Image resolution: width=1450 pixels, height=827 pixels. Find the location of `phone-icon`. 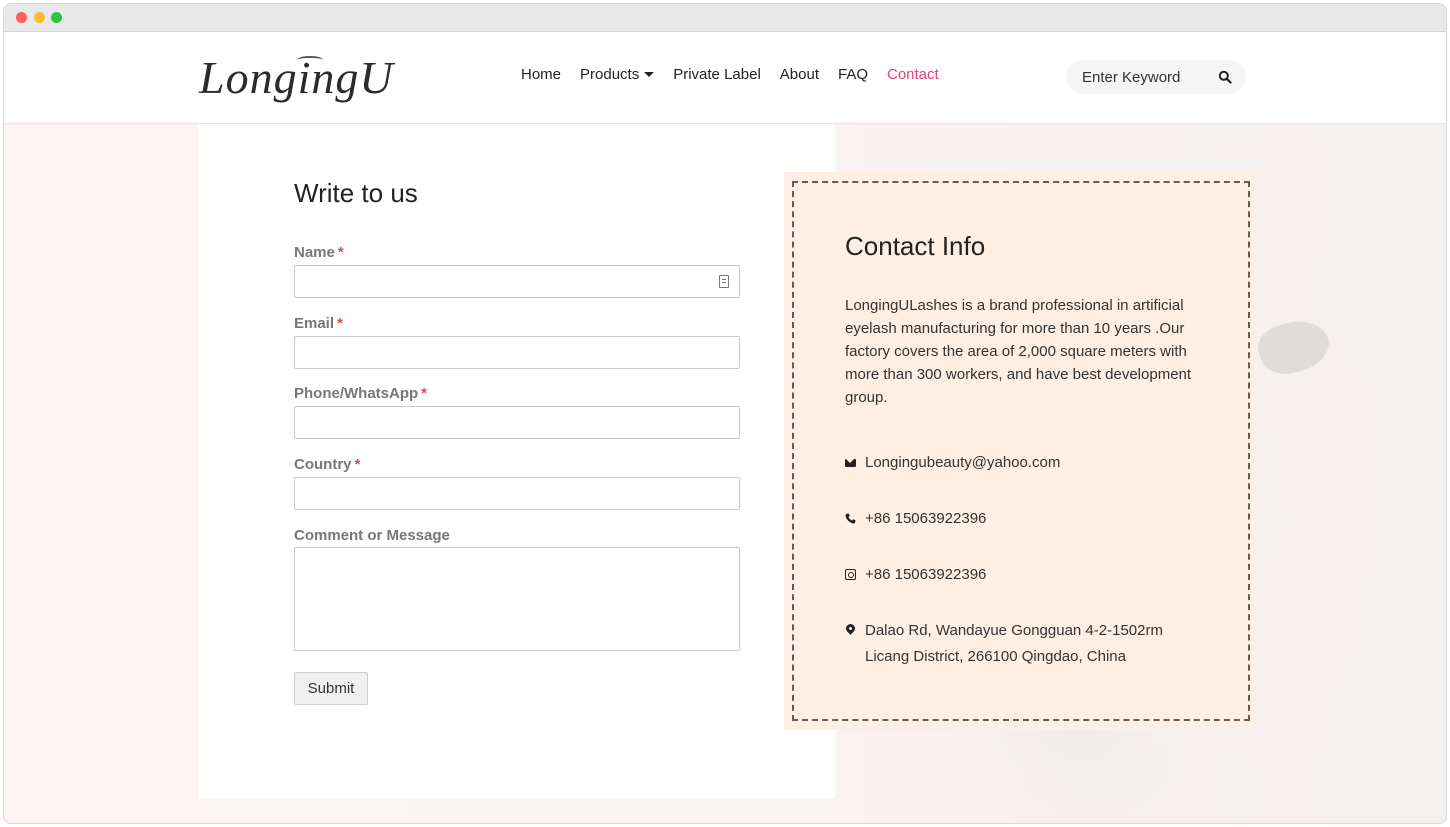

phone-icon is located at coordinates (851, 519).